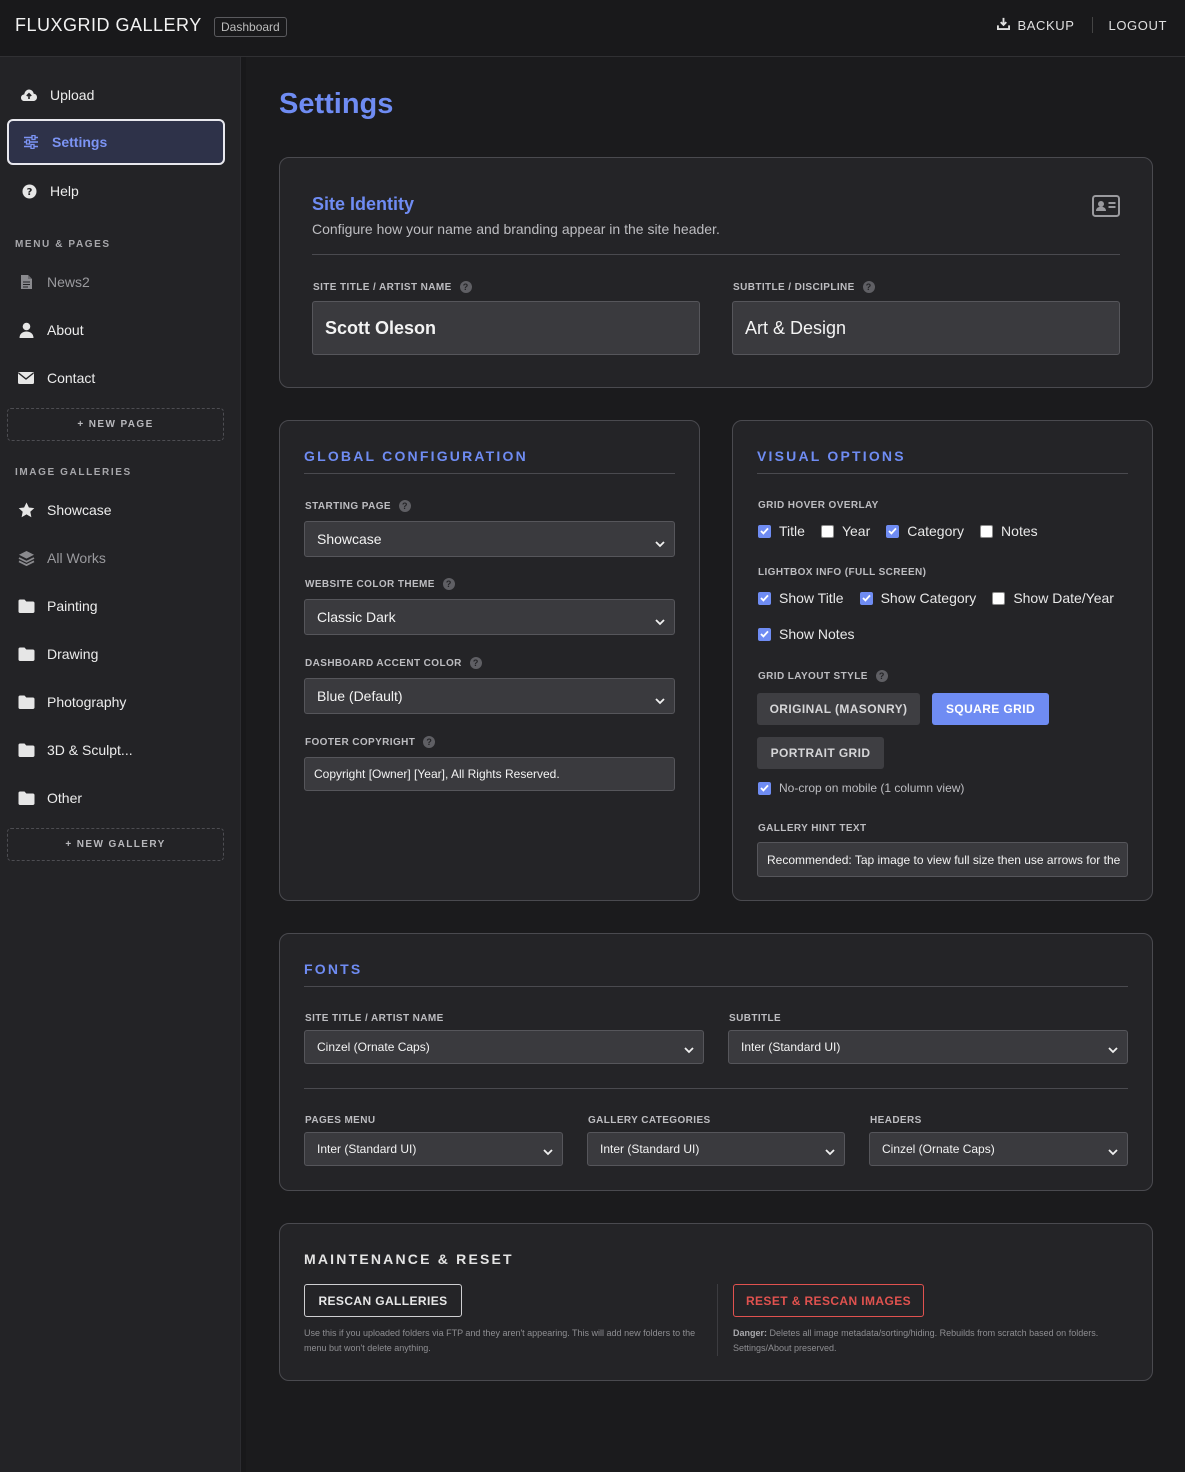  I want to click on new-gallery-button: + NEW GALLERY, so click(115, 844).